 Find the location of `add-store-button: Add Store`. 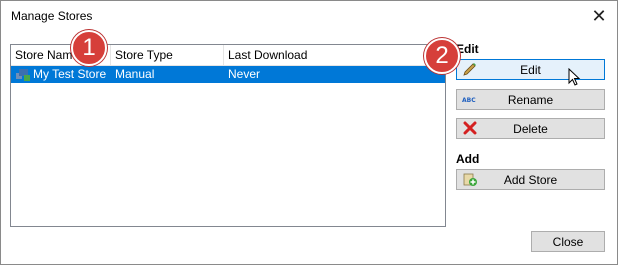

add-store-button: Add Store is located at coordinates (530, 179).